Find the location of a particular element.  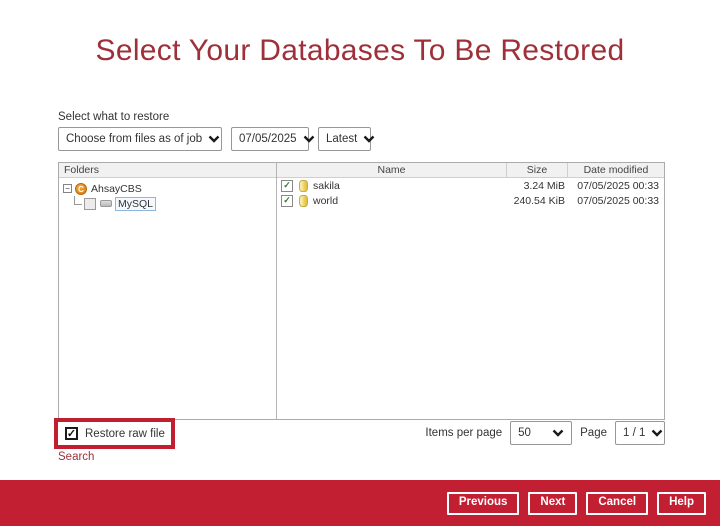

job-version-dropdown: Latest is located at coordinates (346, 139).